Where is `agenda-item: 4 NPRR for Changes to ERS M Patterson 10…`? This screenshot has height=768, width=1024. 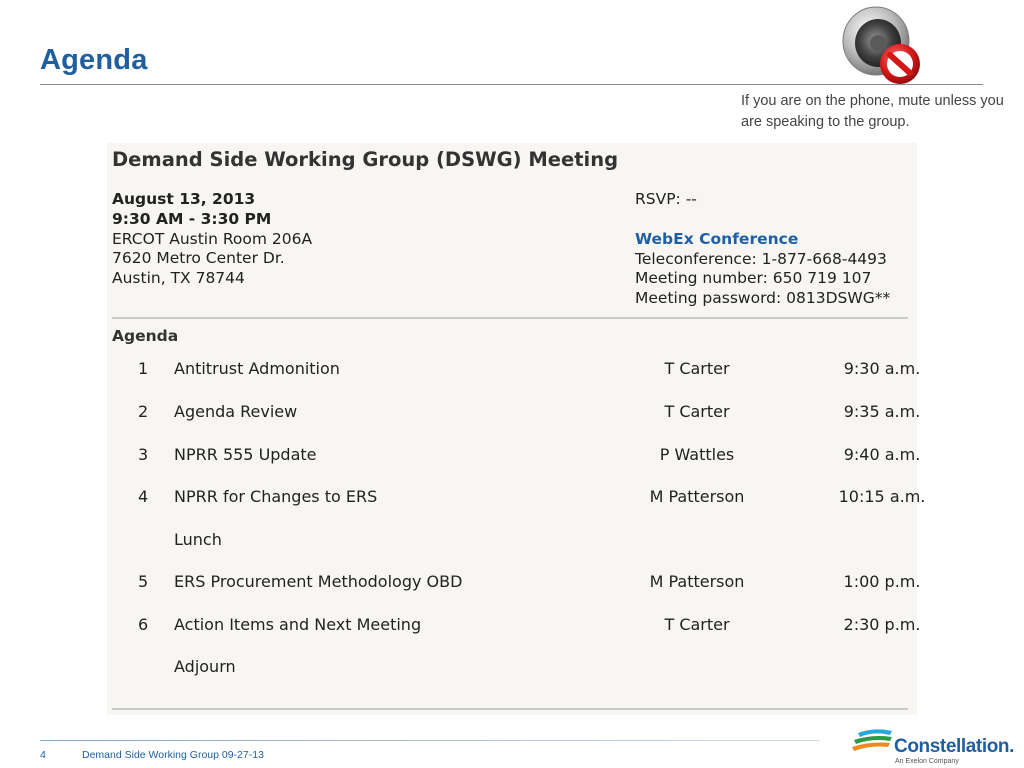 agenda-item: 4 NPRR for Changes to ERS M Patterson 10… is located at coordinates (516, 498).